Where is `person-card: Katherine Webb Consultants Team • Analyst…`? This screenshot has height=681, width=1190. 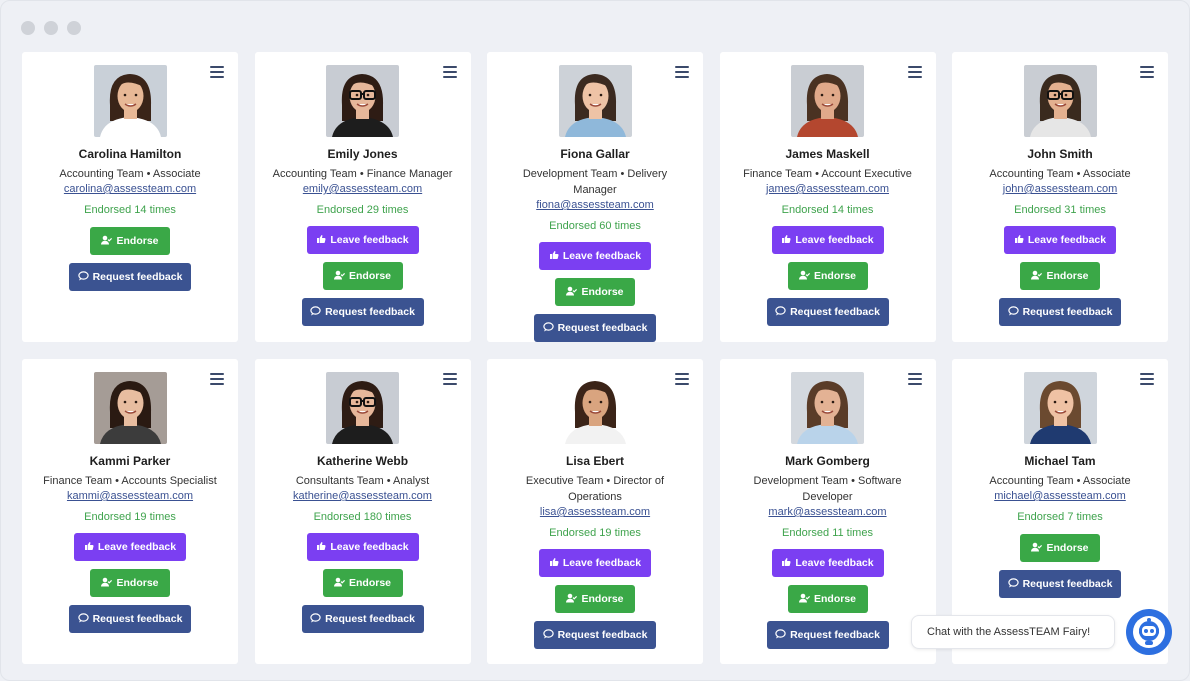 person-card: Katherine Webb Consultants Team • Analyst… is located at coordinates (362, 511).